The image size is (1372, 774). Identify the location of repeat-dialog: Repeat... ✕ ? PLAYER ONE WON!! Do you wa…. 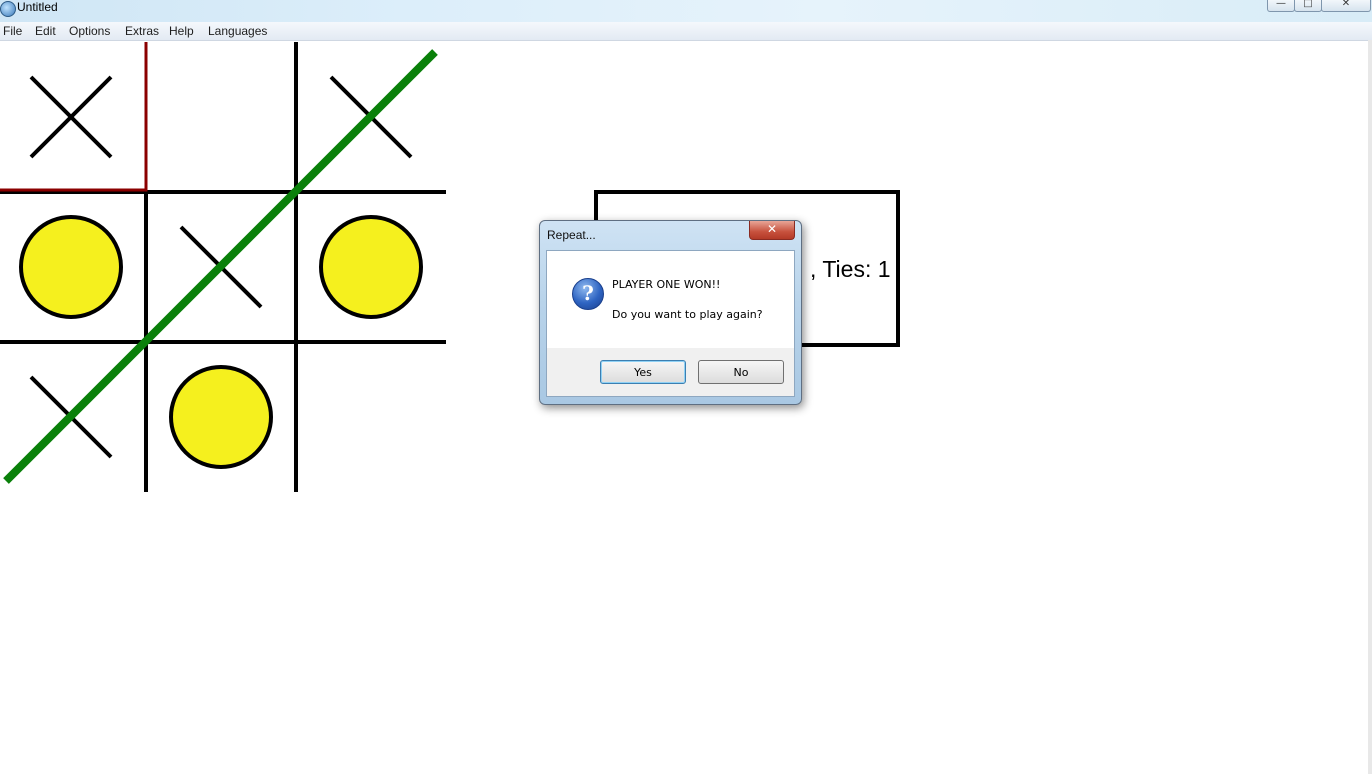
(670, 312).